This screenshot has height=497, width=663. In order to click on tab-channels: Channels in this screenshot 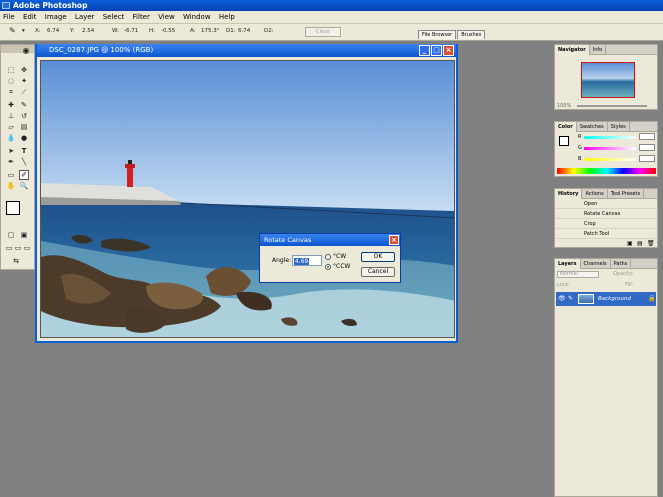, I will do `click(596, 264)`.